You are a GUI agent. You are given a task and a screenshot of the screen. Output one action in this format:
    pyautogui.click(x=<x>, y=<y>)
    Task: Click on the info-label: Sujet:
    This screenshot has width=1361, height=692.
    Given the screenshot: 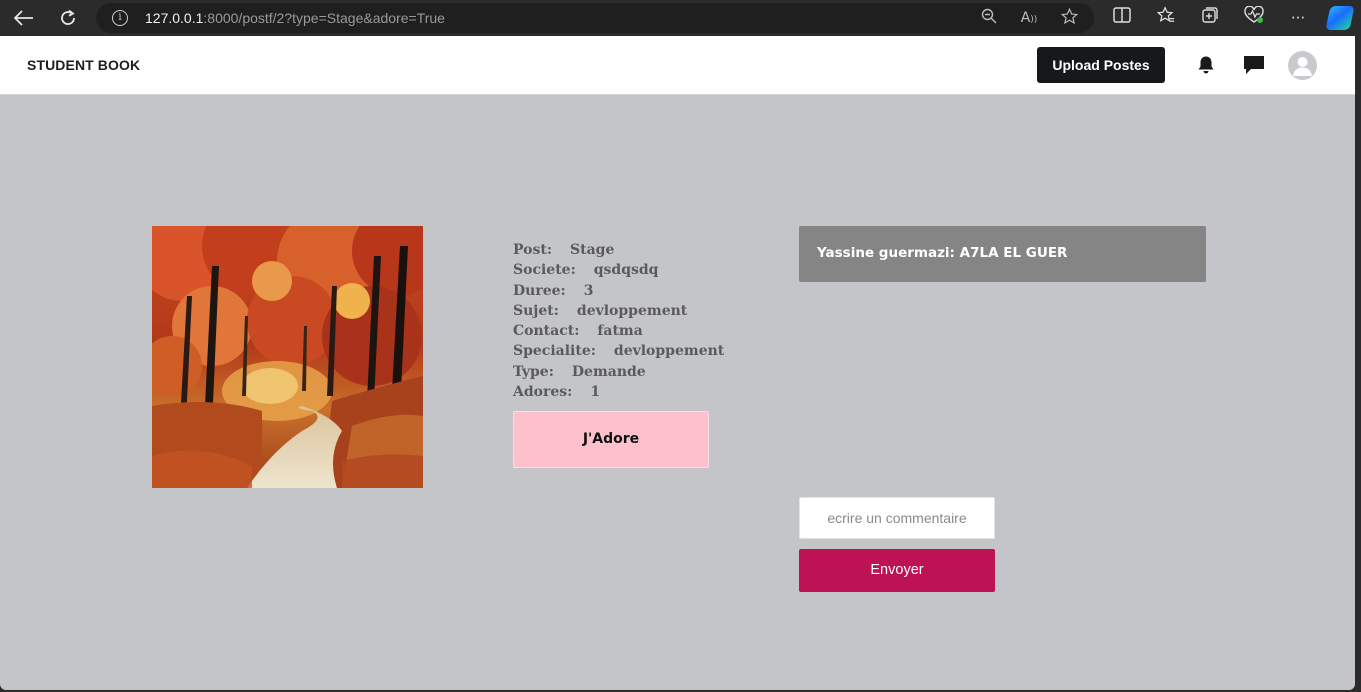 What is the action you would take?
    pyautogui.click(x=536, y=310)
    